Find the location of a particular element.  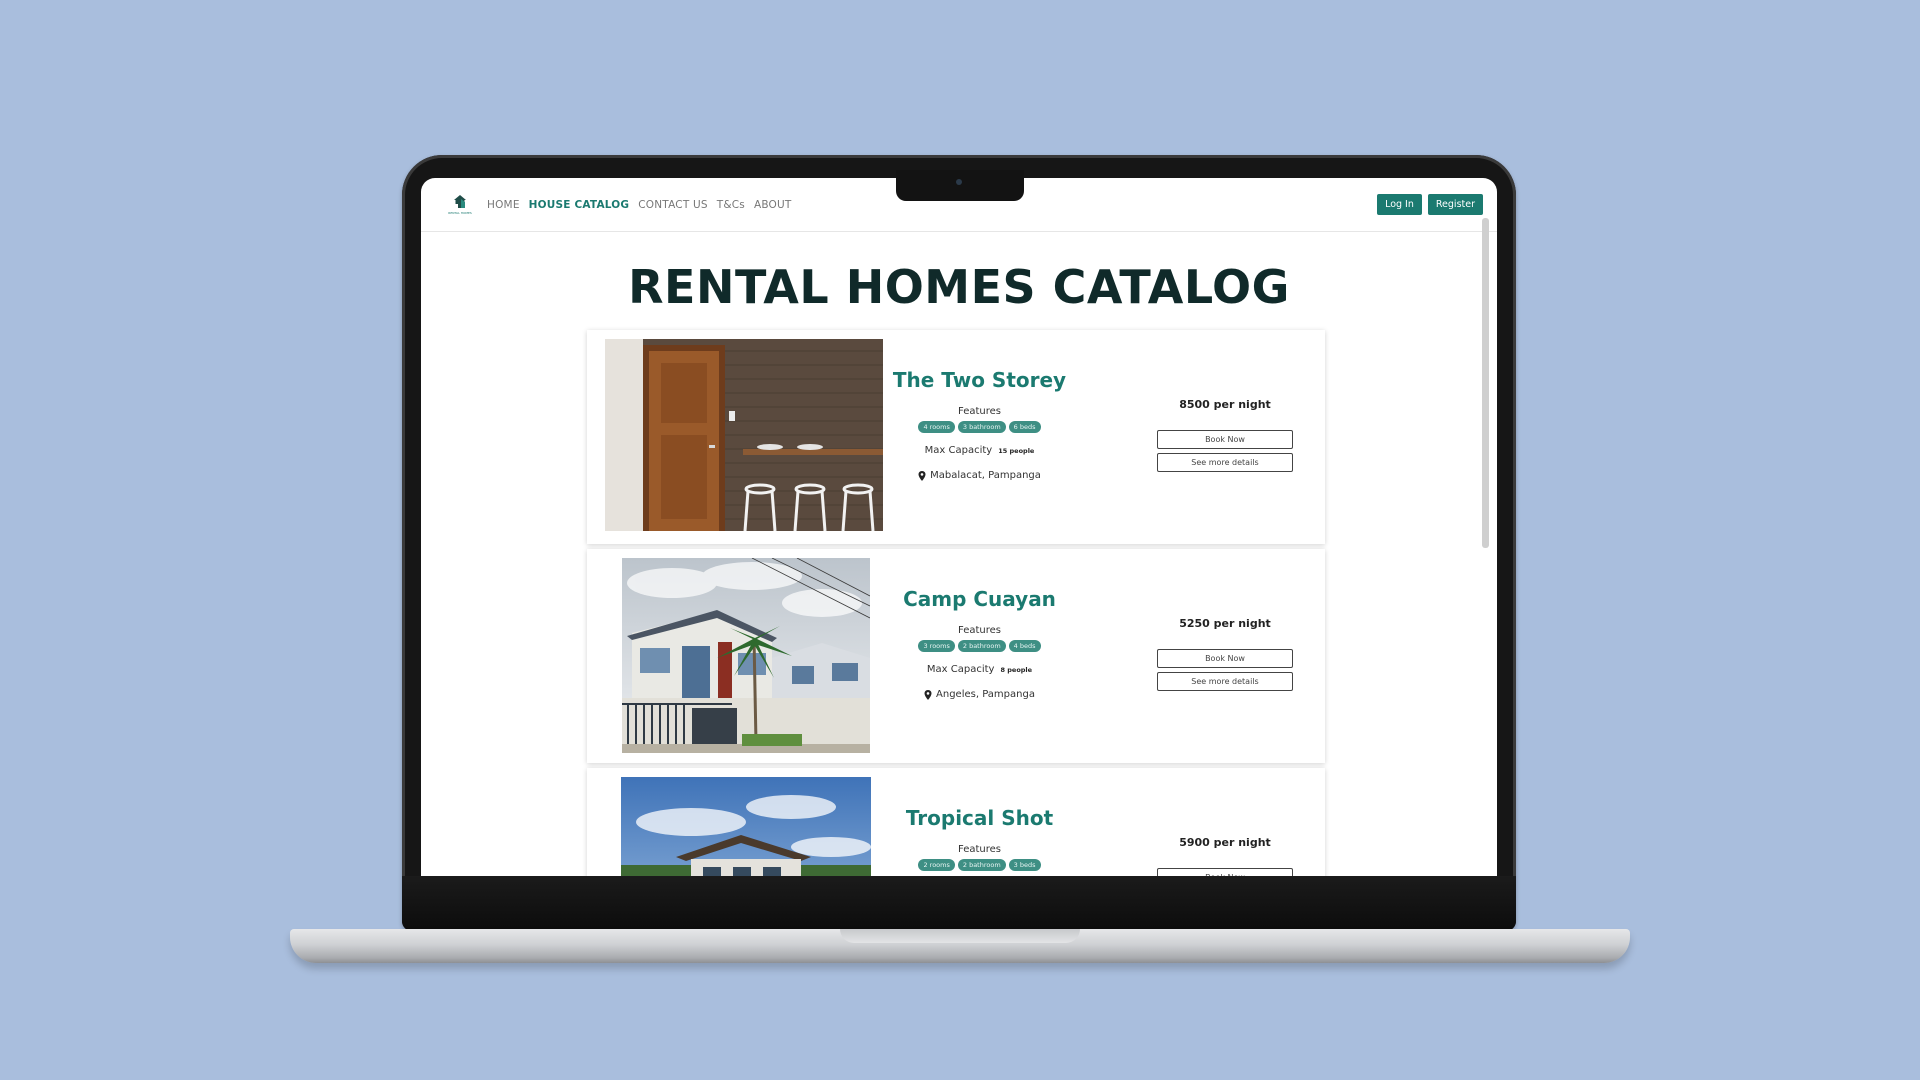

feature-tag: 3 bathroom is located at coordinates (981, 427).